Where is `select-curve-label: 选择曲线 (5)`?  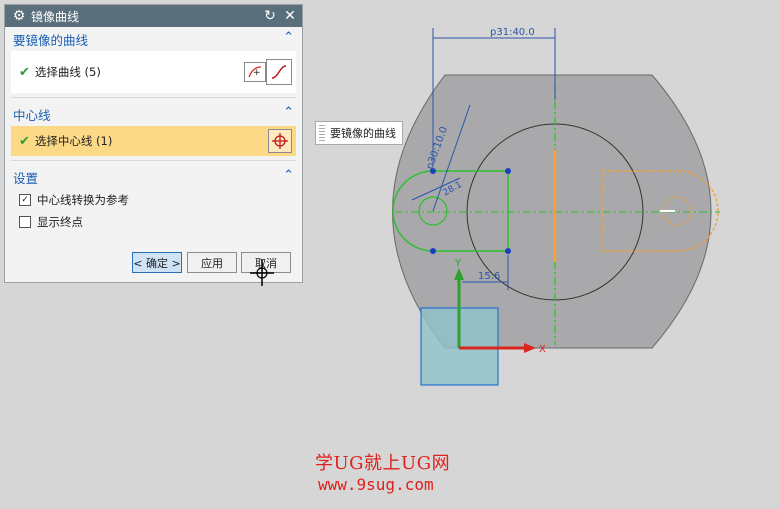 select-curve-label: 选择曲线 (5) is located at coordinates (67, 72).